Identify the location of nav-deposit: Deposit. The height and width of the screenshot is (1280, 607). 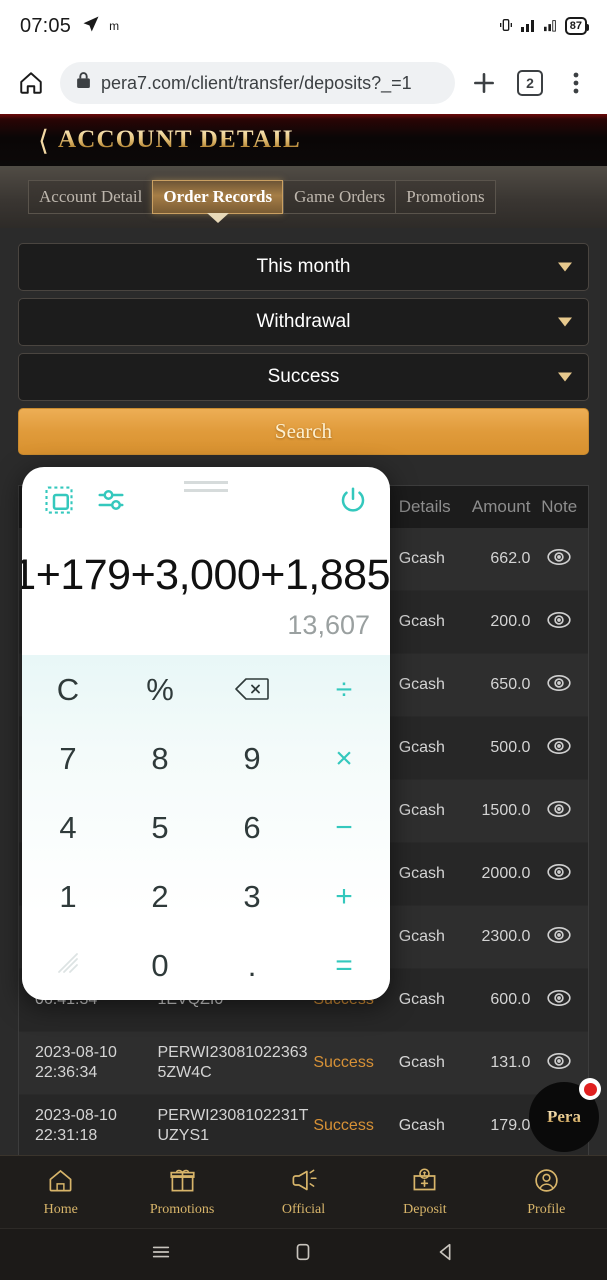
(424, 1192).